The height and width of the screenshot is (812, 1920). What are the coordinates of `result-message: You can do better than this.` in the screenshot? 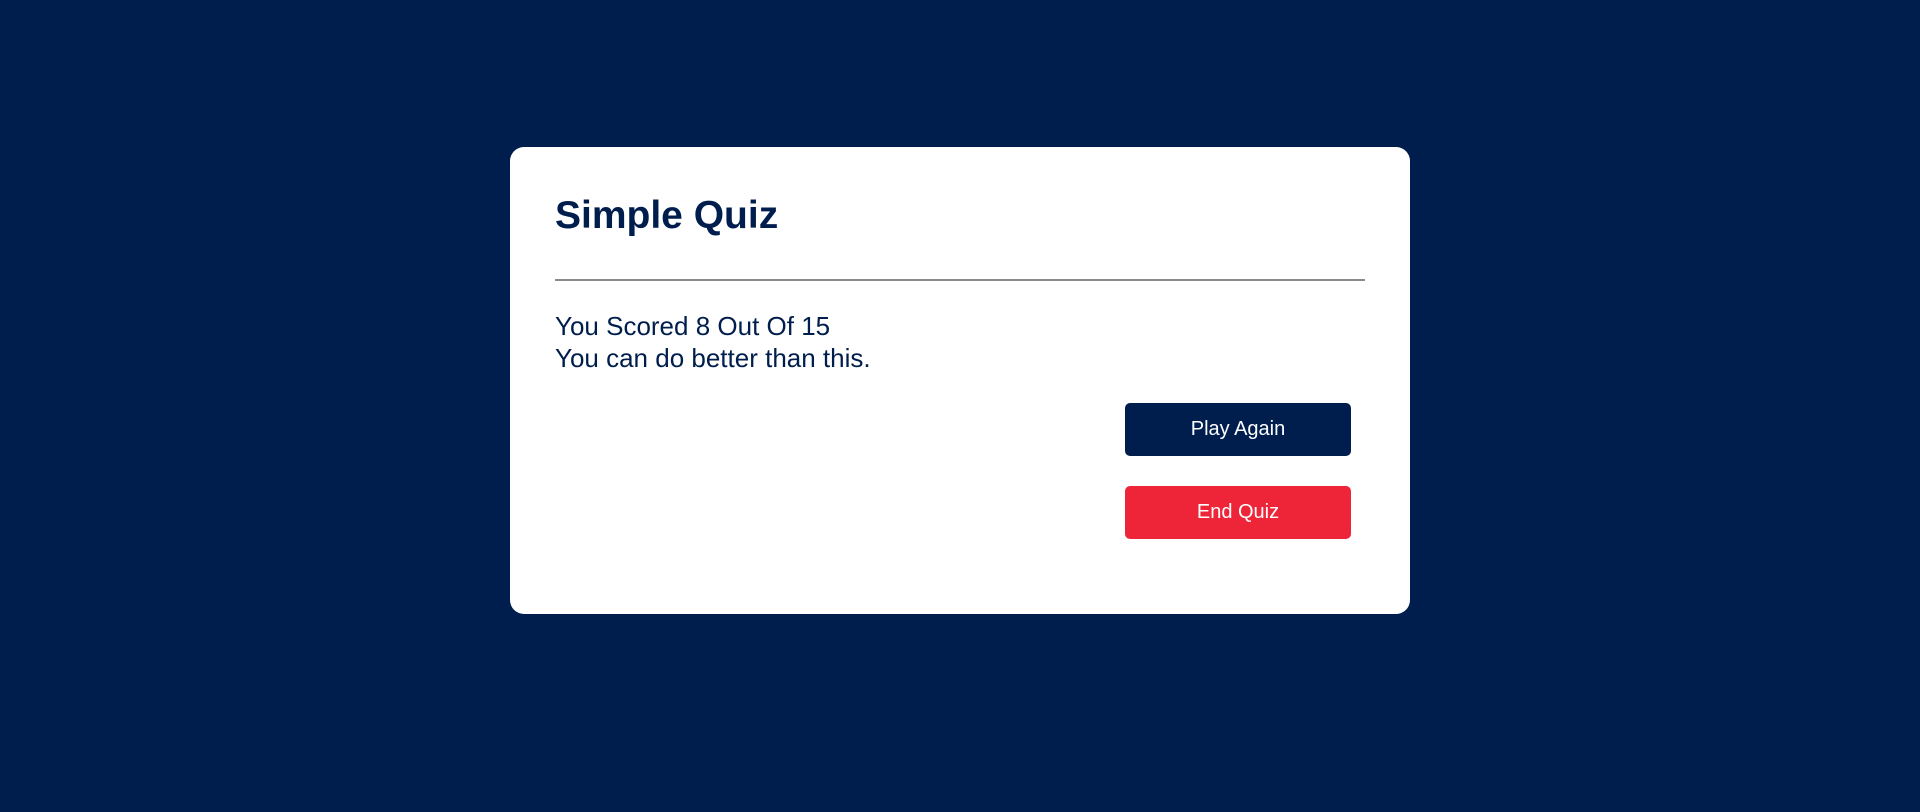 It's located at (713, 358).